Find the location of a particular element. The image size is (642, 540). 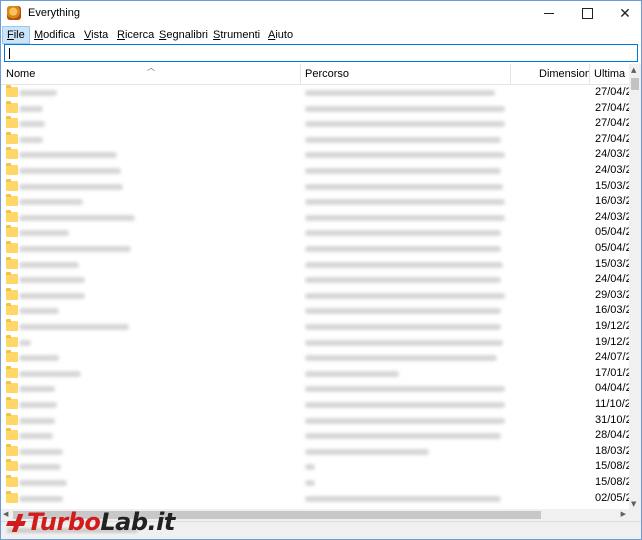

modified-date: 24/04/2 is located at coordinates (612, 279).